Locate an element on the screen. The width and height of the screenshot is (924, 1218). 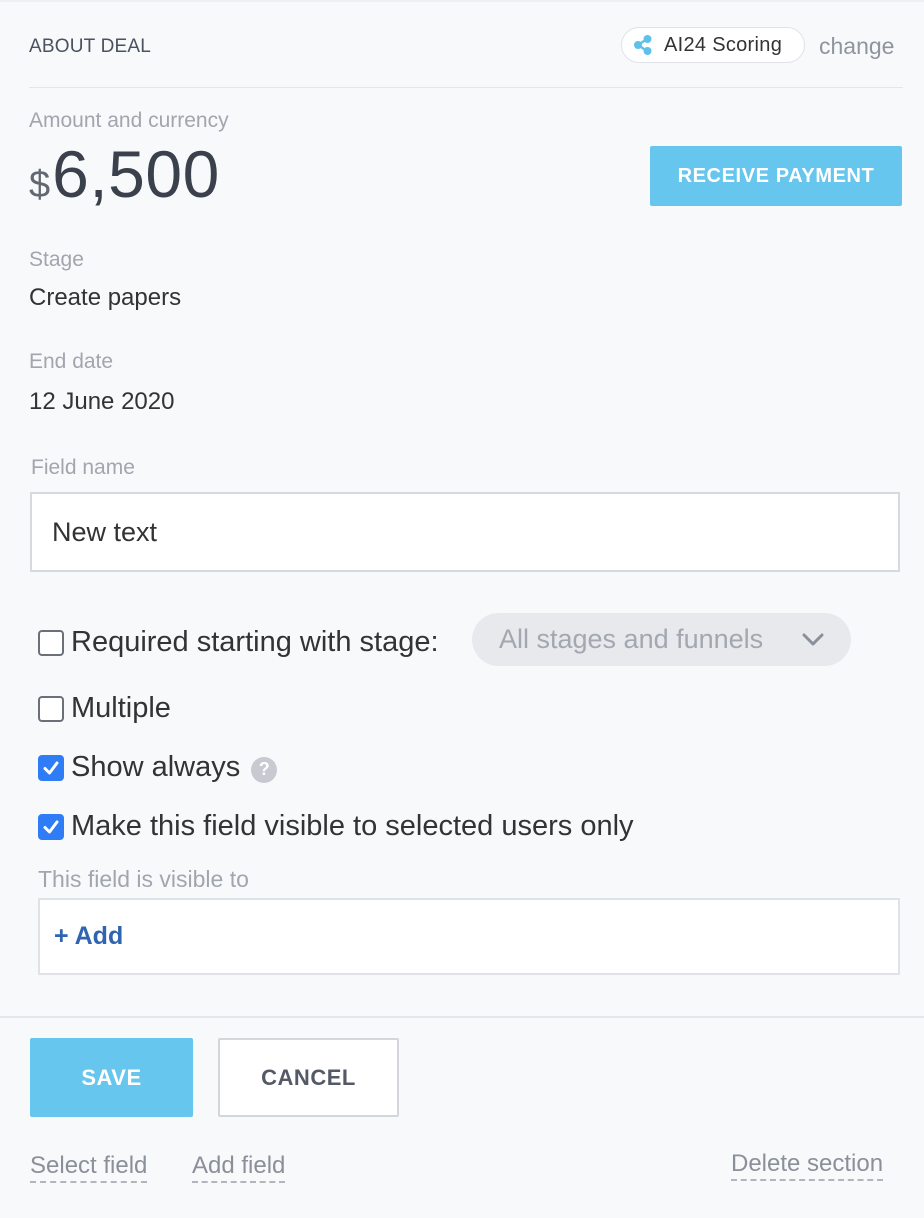
field-name-input is located at coordinates (465, 532).